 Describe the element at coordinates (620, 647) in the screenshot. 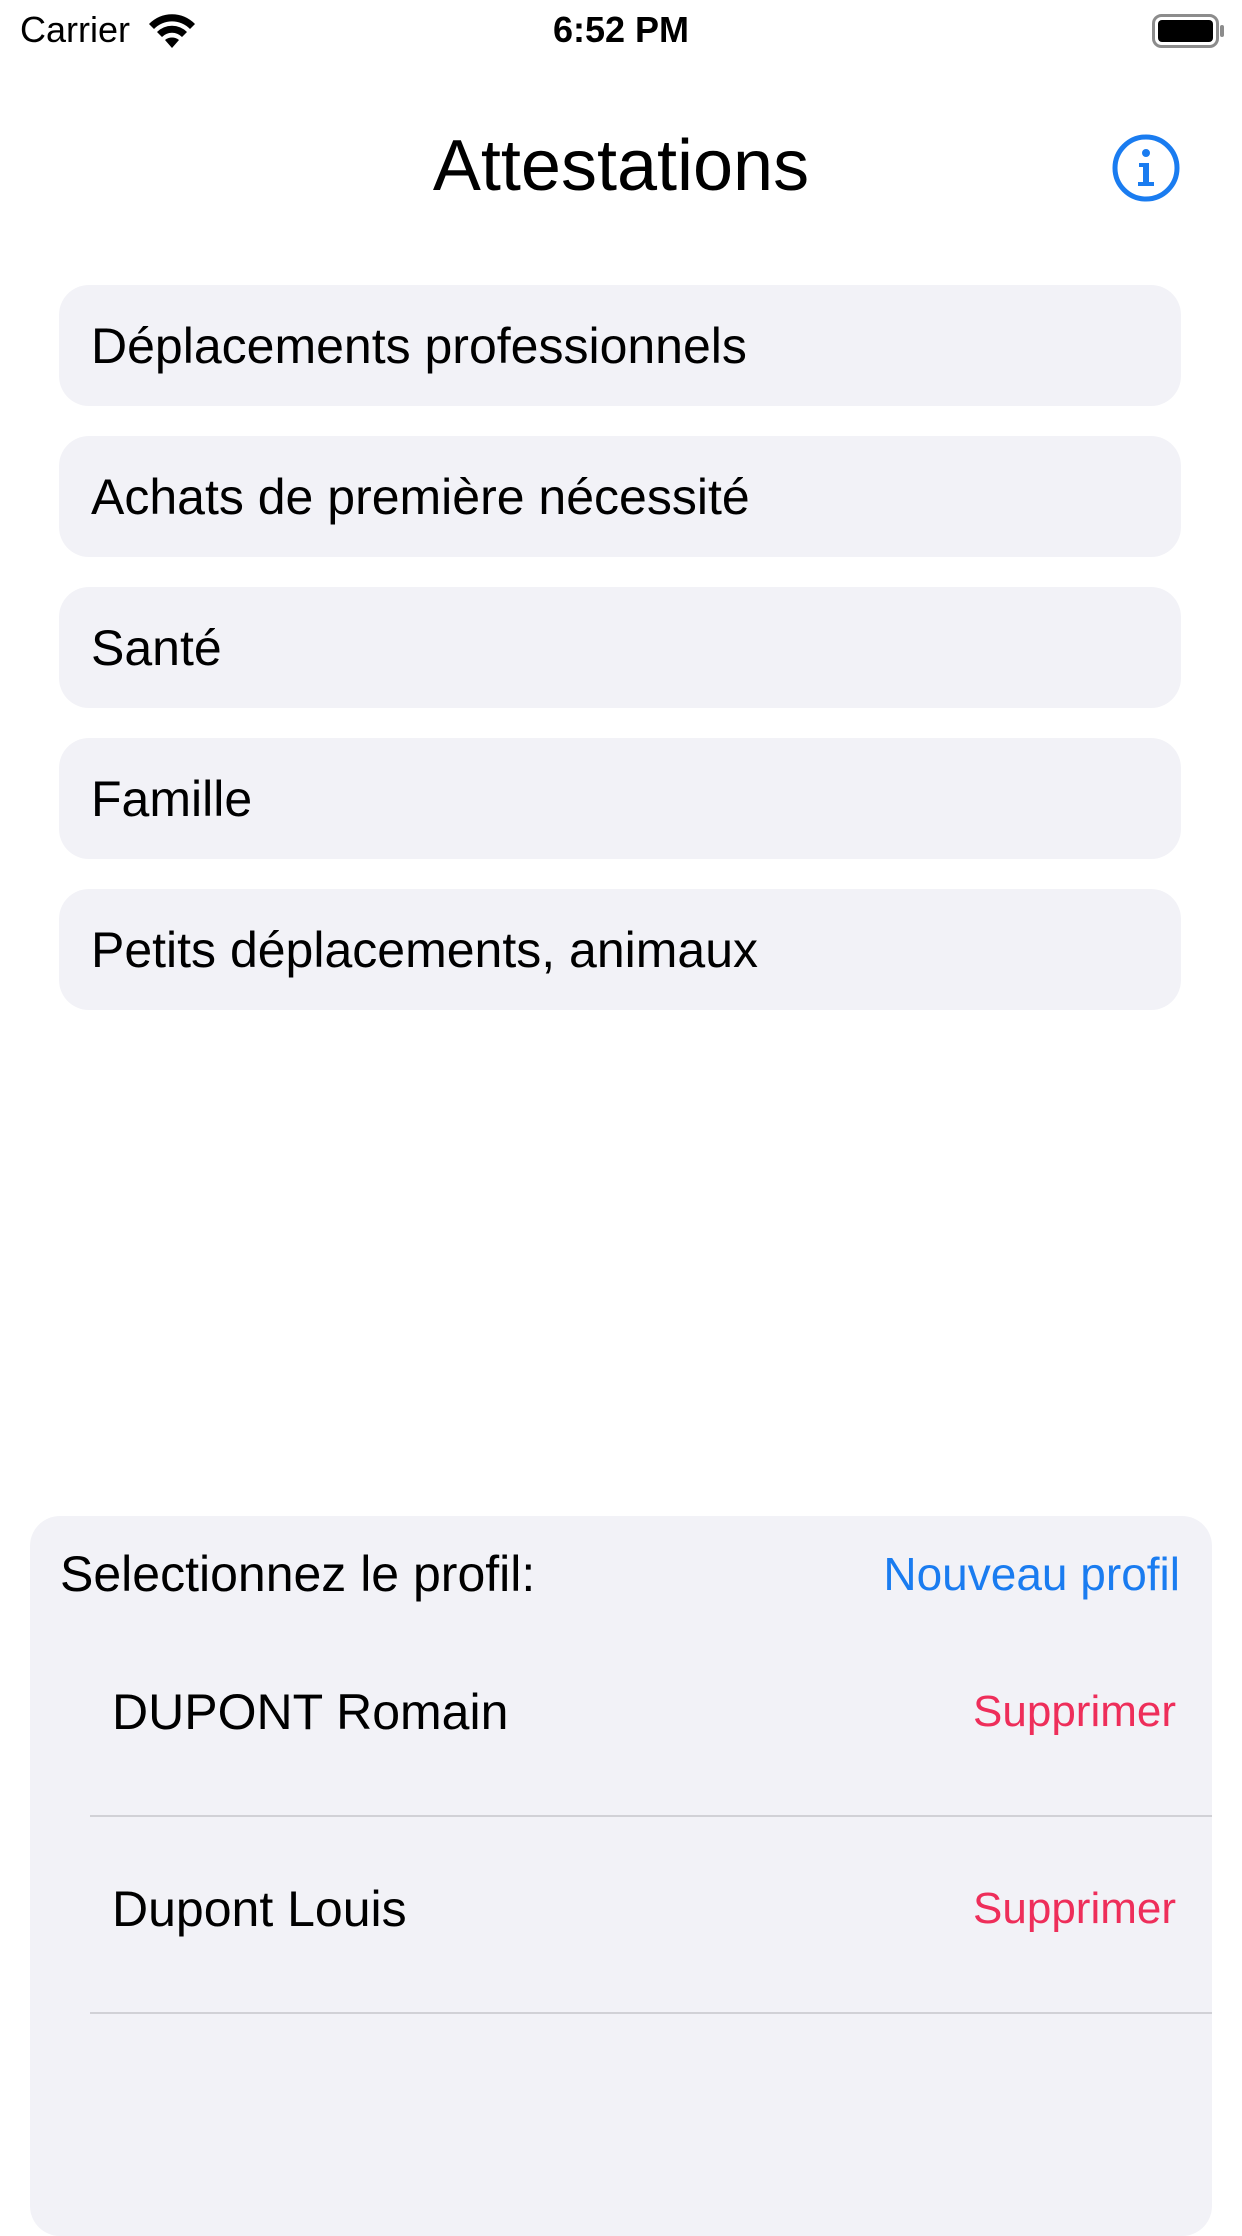

I see `category-button-health: Santé` at that location.